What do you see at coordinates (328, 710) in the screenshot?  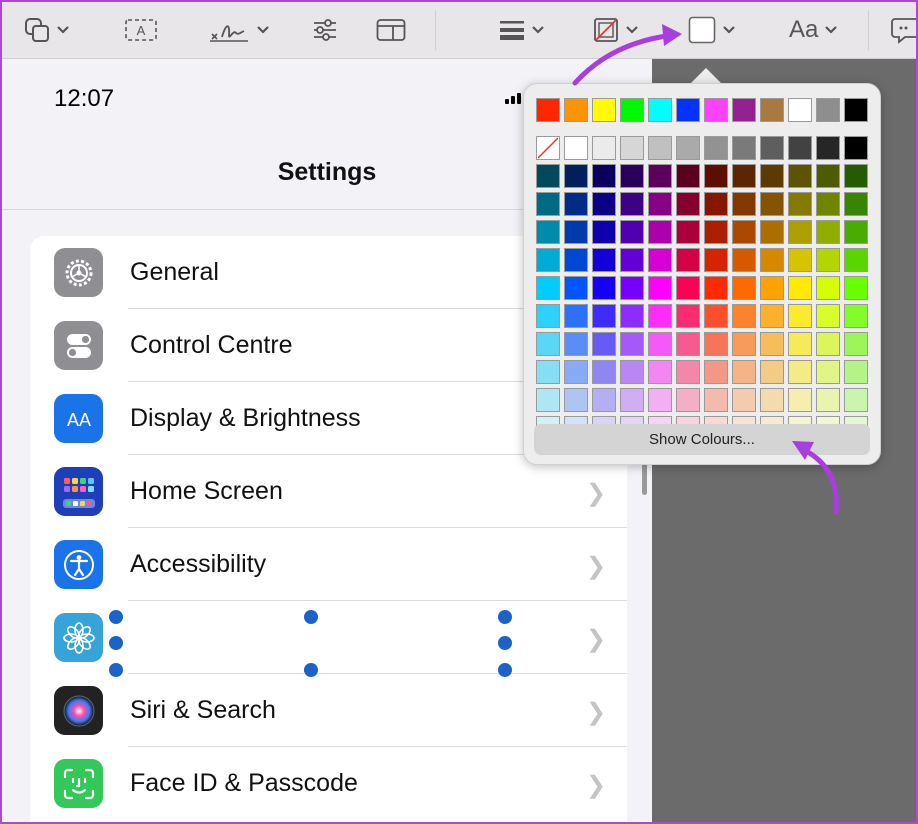 I see `settings-row-siri: Siri & Search ❯` at bounding box center [328, 710].